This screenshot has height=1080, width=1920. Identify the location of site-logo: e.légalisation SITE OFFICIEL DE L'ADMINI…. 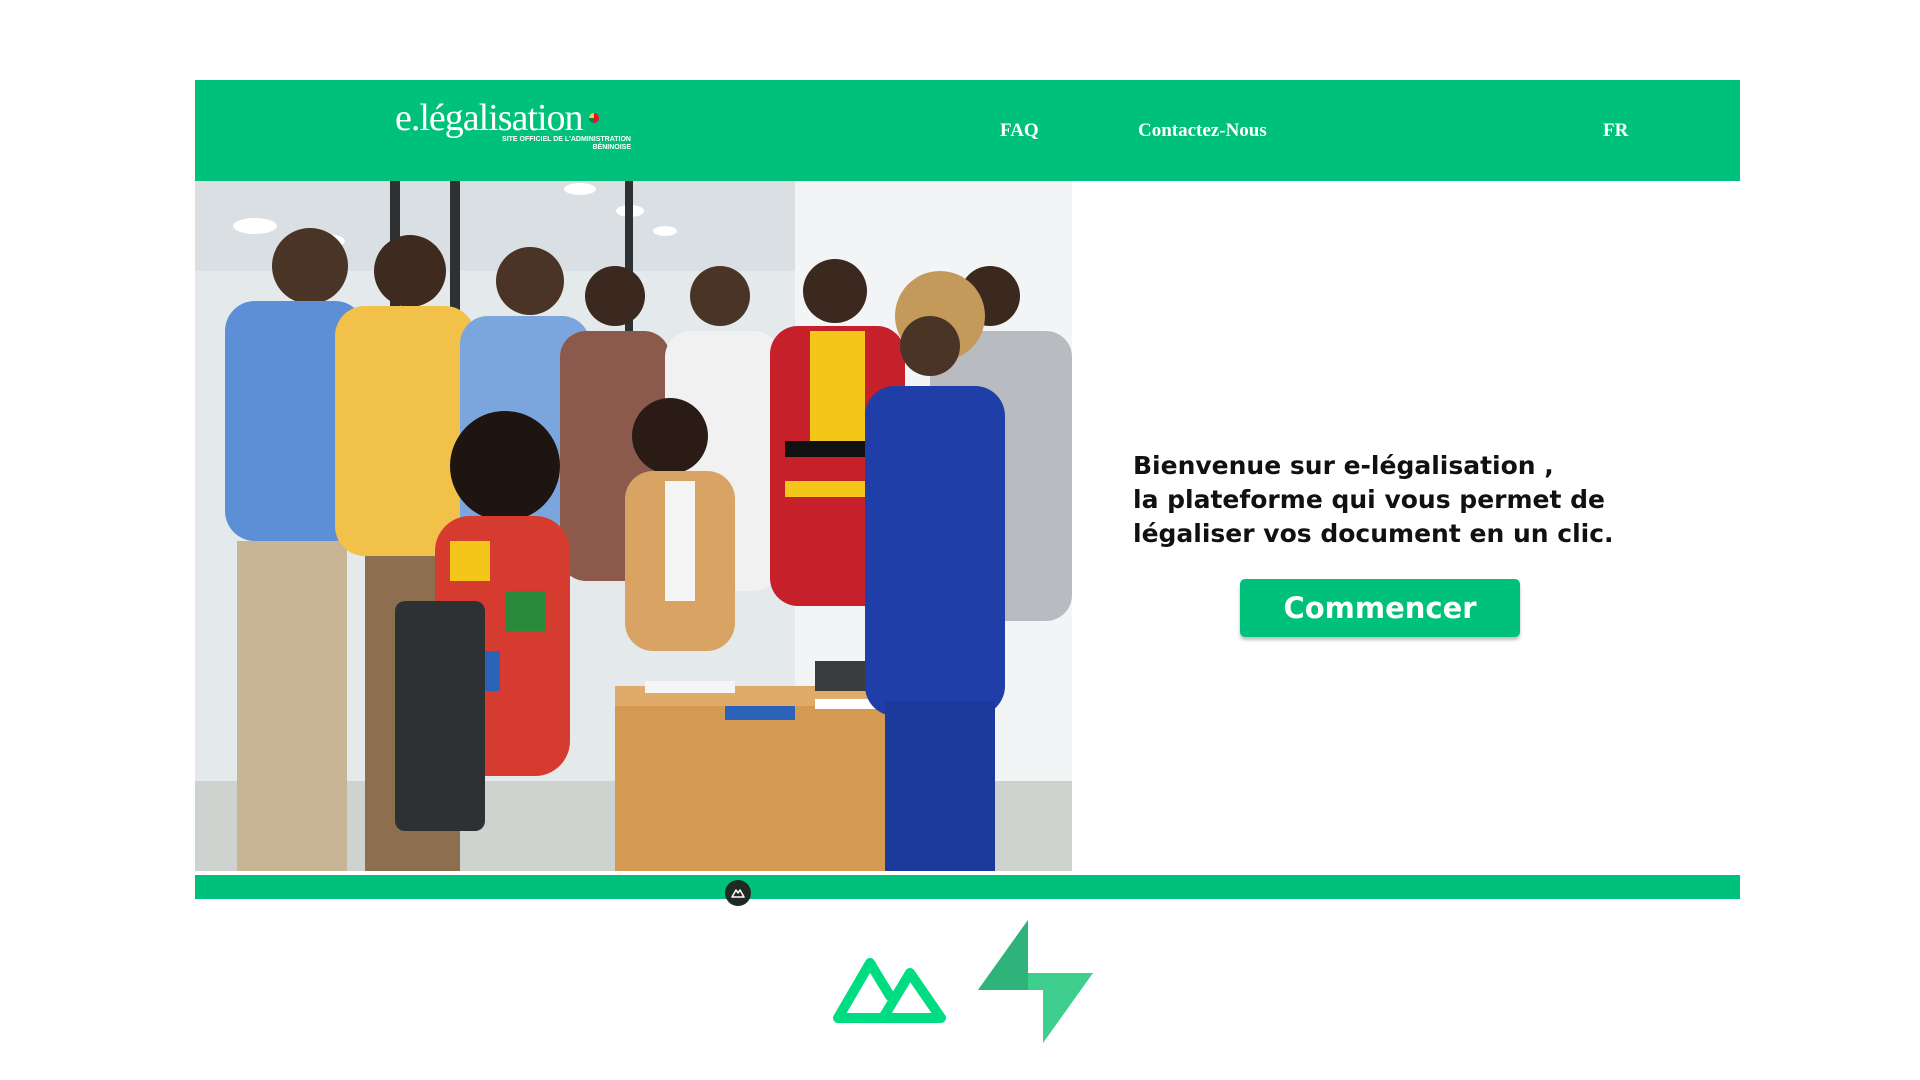
(513, 125).